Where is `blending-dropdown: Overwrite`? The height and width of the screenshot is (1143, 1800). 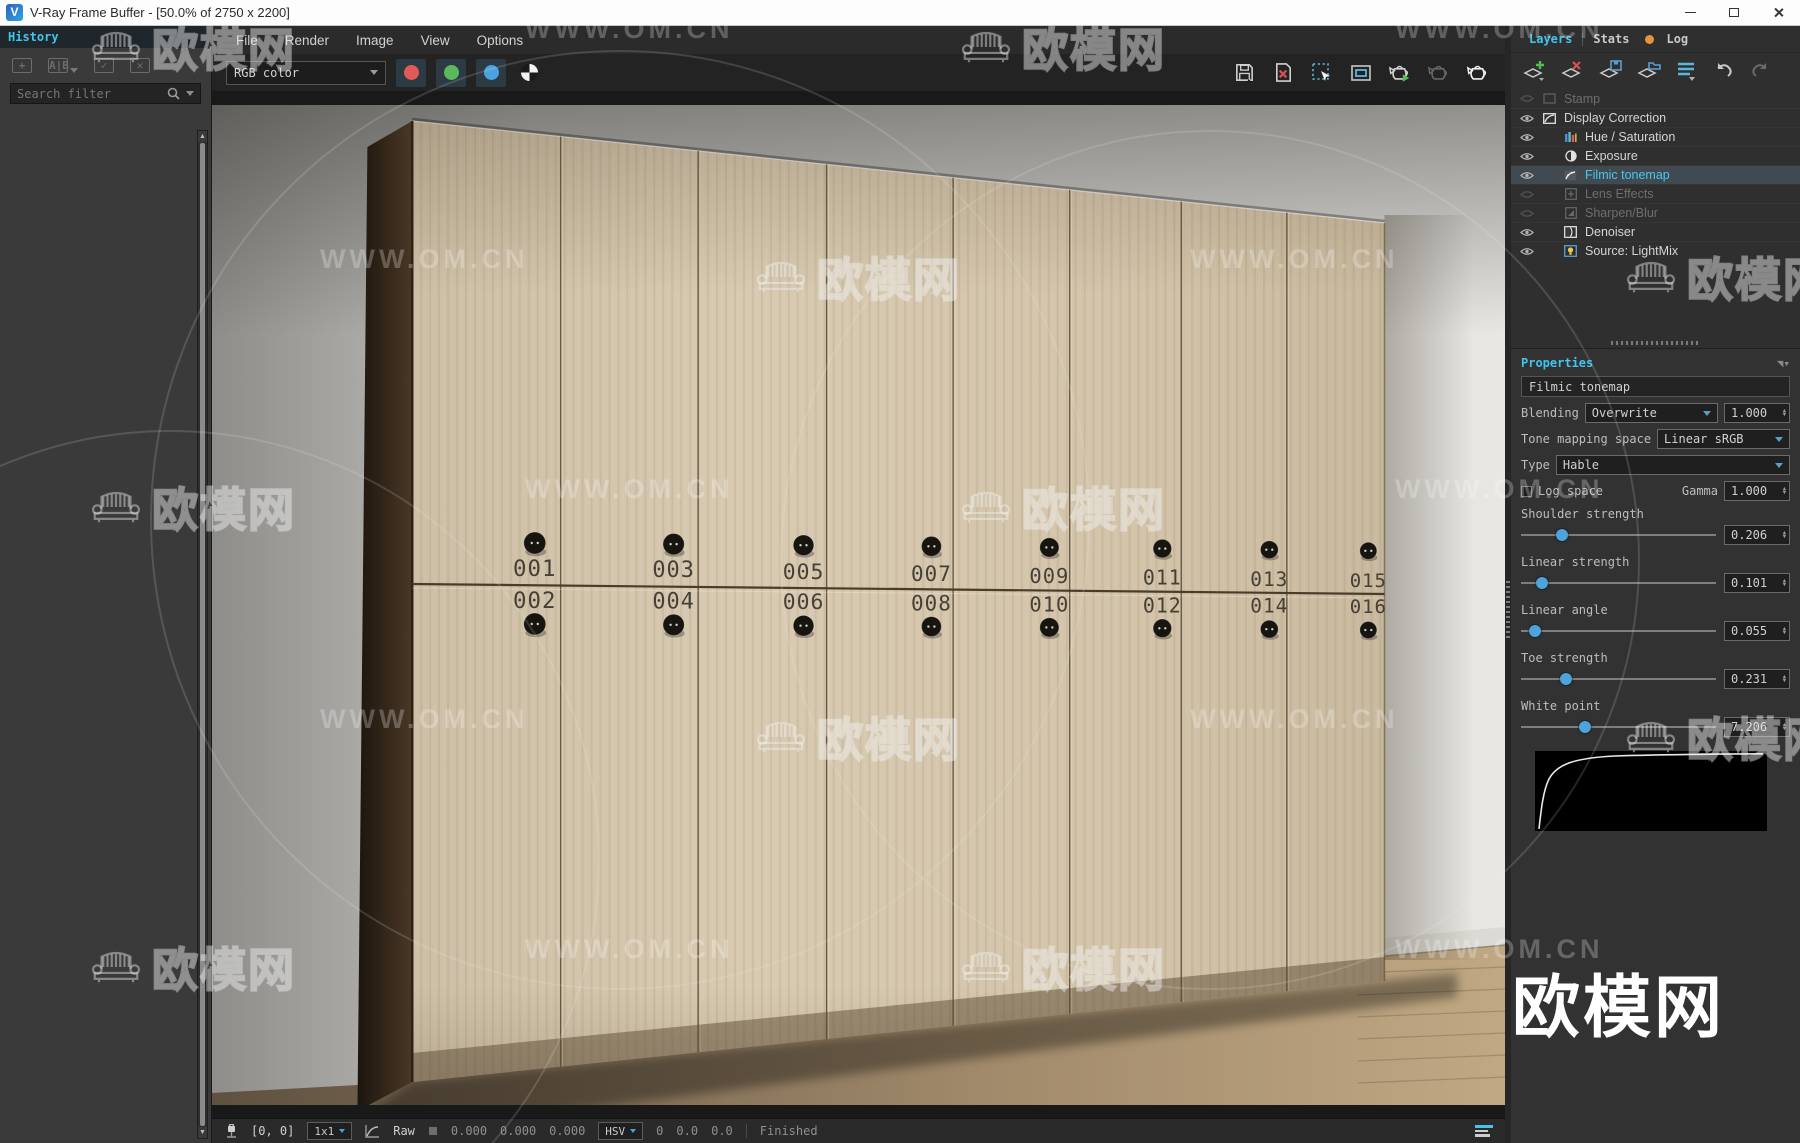
blending-dropdown: Overwrite is located at coordinates (1651, 413).